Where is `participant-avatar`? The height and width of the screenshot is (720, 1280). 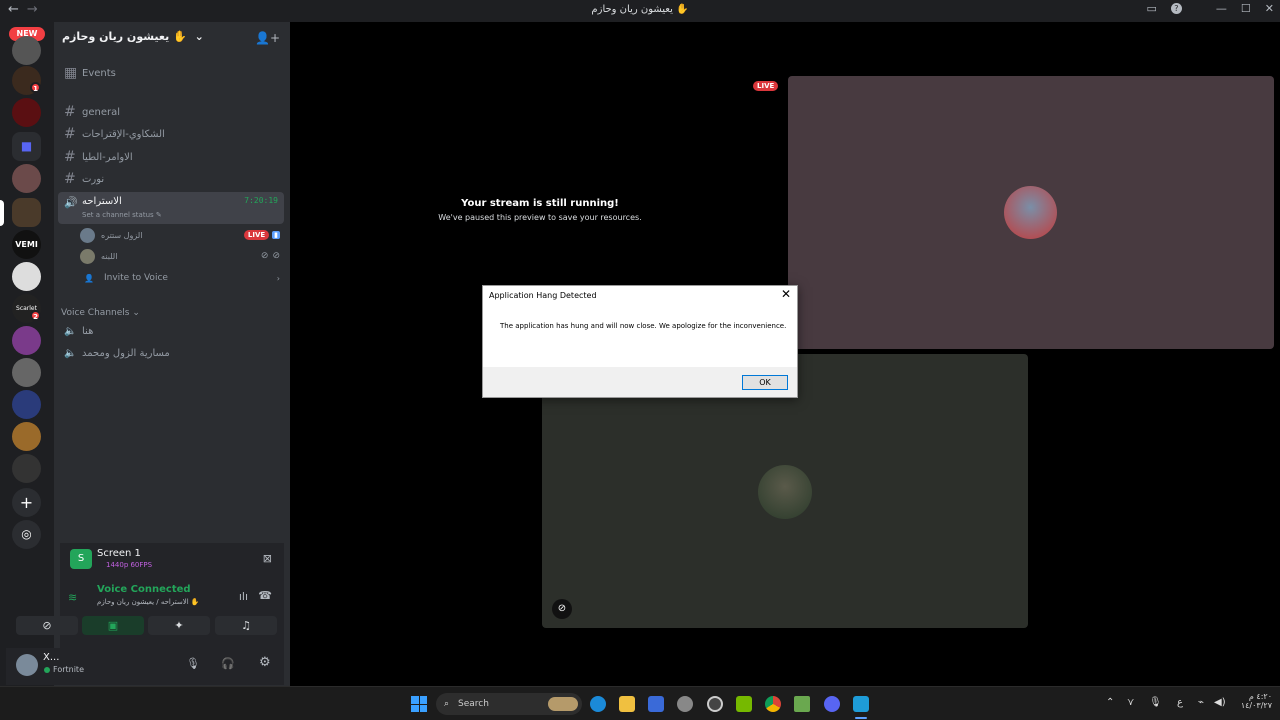 participant-avatar is located at coordinates (1030, 212).